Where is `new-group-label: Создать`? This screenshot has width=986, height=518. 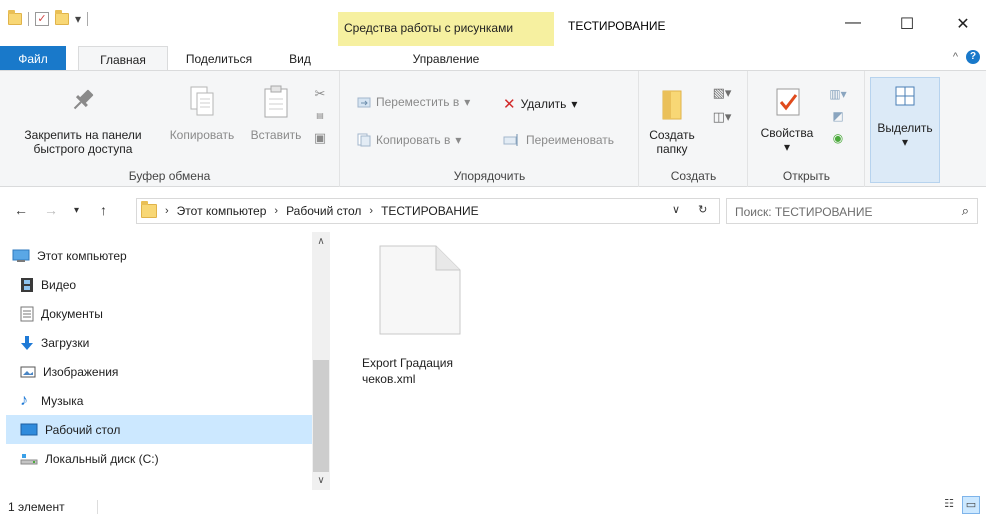 new-group-label: Создать is located at coordinates (693, 176).